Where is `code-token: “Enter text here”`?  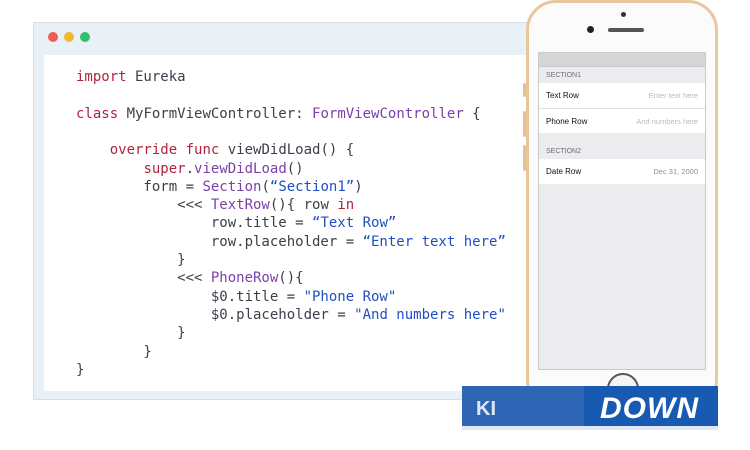 code-token: “Enter text here” is located at coordinates (434, 241).